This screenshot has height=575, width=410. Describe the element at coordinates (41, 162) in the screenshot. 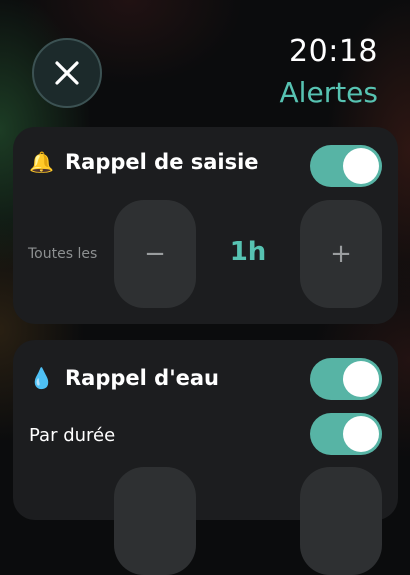

I see `bell-icon: 🔔` at that location.